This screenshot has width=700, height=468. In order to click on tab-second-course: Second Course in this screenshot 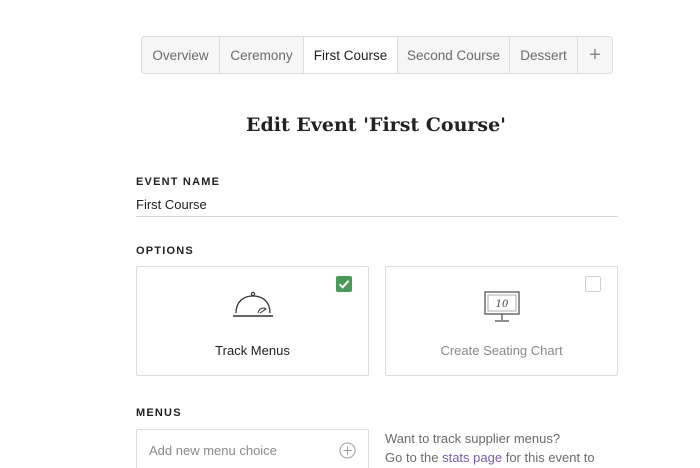, I will do `click(454, 55)`.